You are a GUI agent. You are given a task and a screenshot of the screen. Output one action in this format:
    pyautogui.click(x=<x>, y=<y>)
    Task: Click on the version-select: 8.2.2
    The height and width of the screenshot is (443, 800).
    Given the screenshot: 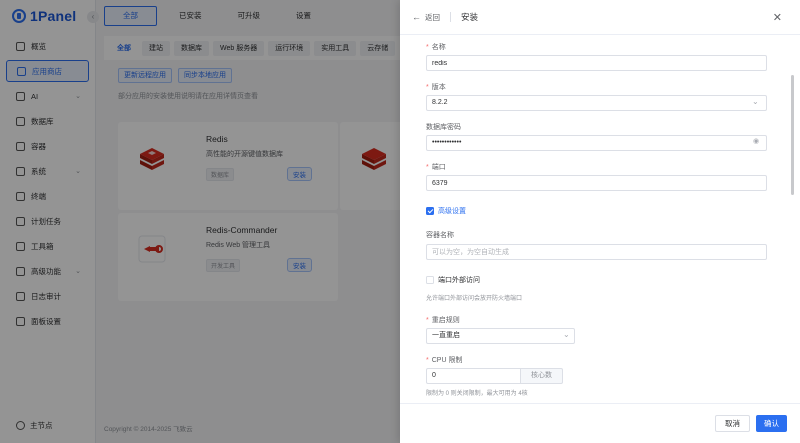 What is the action you would take?
    pyautogui.click(x=596, y=103)
    